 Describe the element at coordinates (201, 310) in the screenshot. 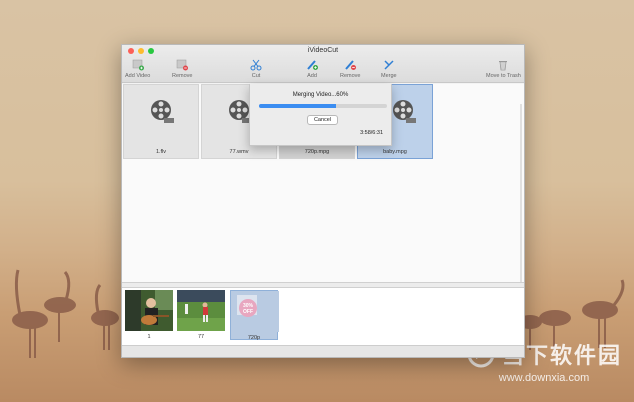

I see `clip-thumbnail-sports` at that location.